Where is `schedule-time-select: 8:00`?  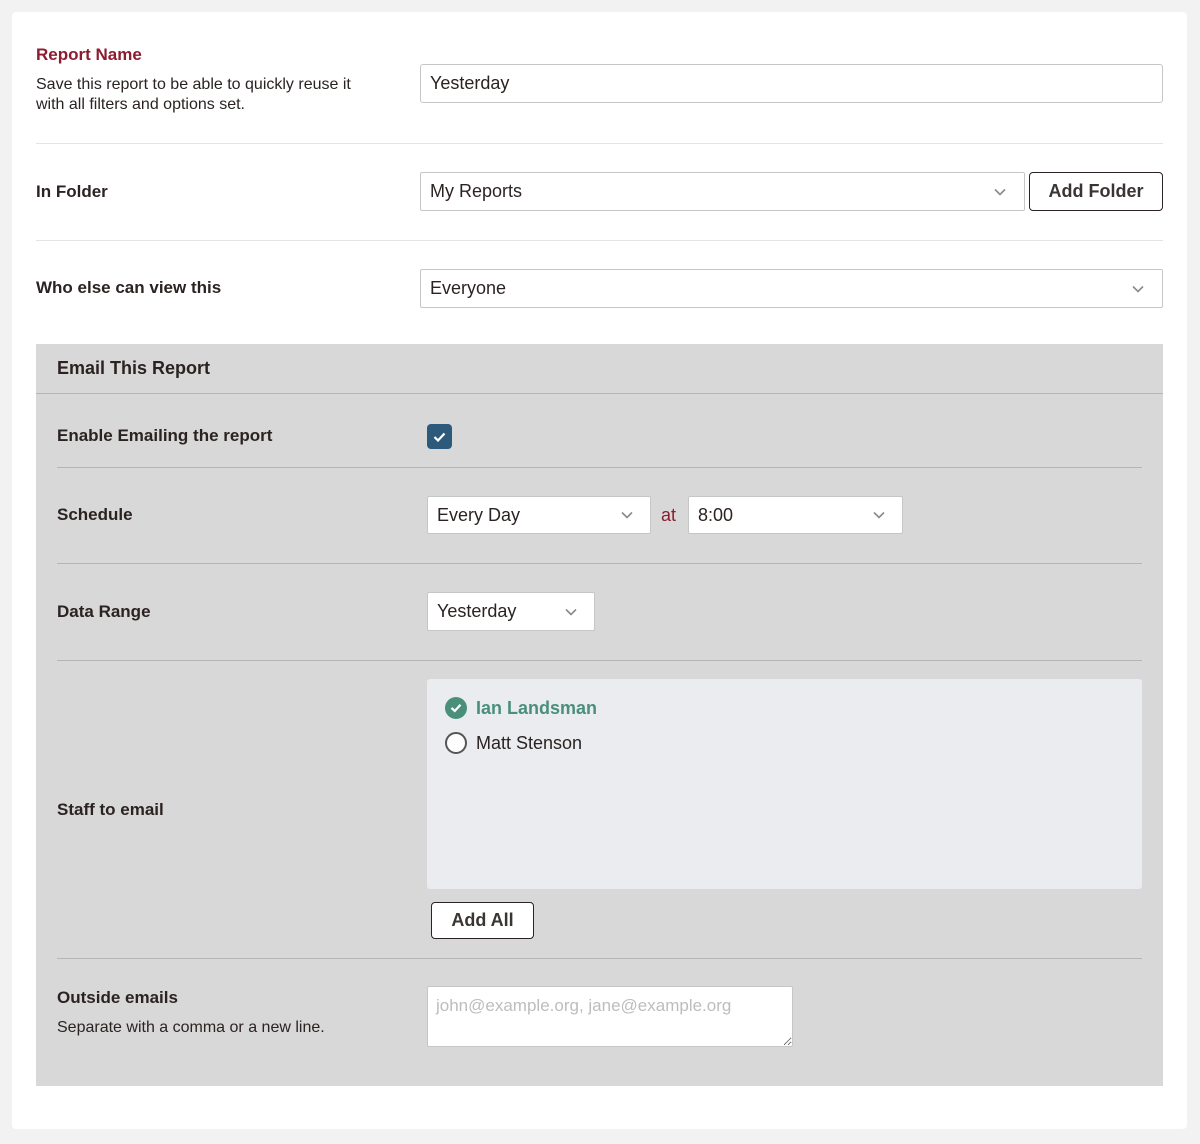 schedule-time-select: 8:00 is located at coordinates (795, 515).